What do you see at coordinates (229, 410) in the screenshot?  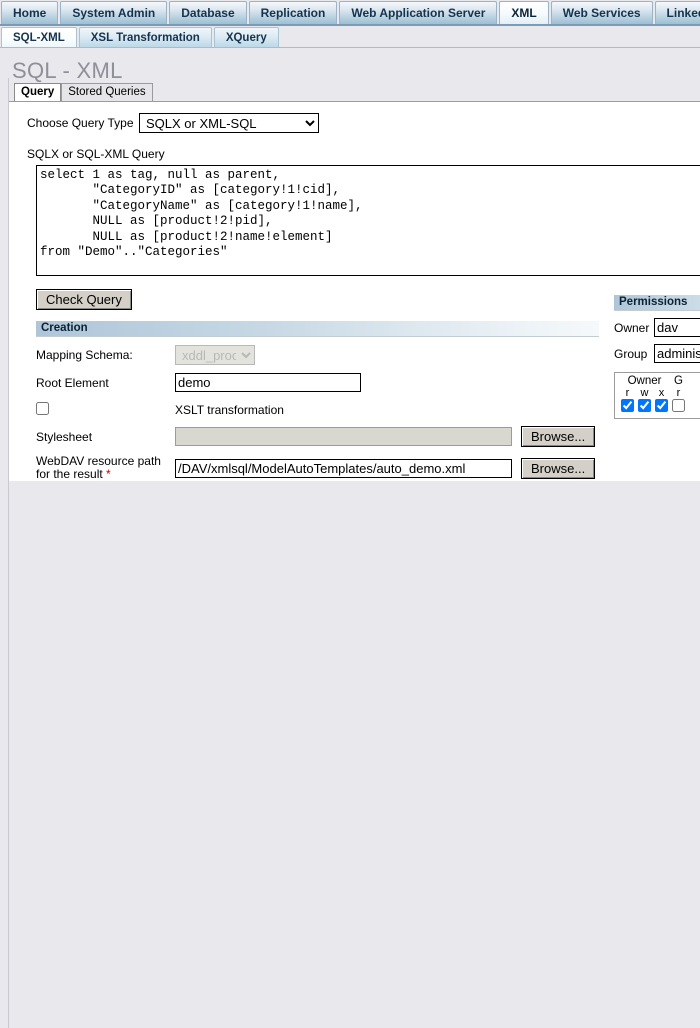 I see `xslt-transformation-label: XSLT transformation` at bounding box center [229, 410].